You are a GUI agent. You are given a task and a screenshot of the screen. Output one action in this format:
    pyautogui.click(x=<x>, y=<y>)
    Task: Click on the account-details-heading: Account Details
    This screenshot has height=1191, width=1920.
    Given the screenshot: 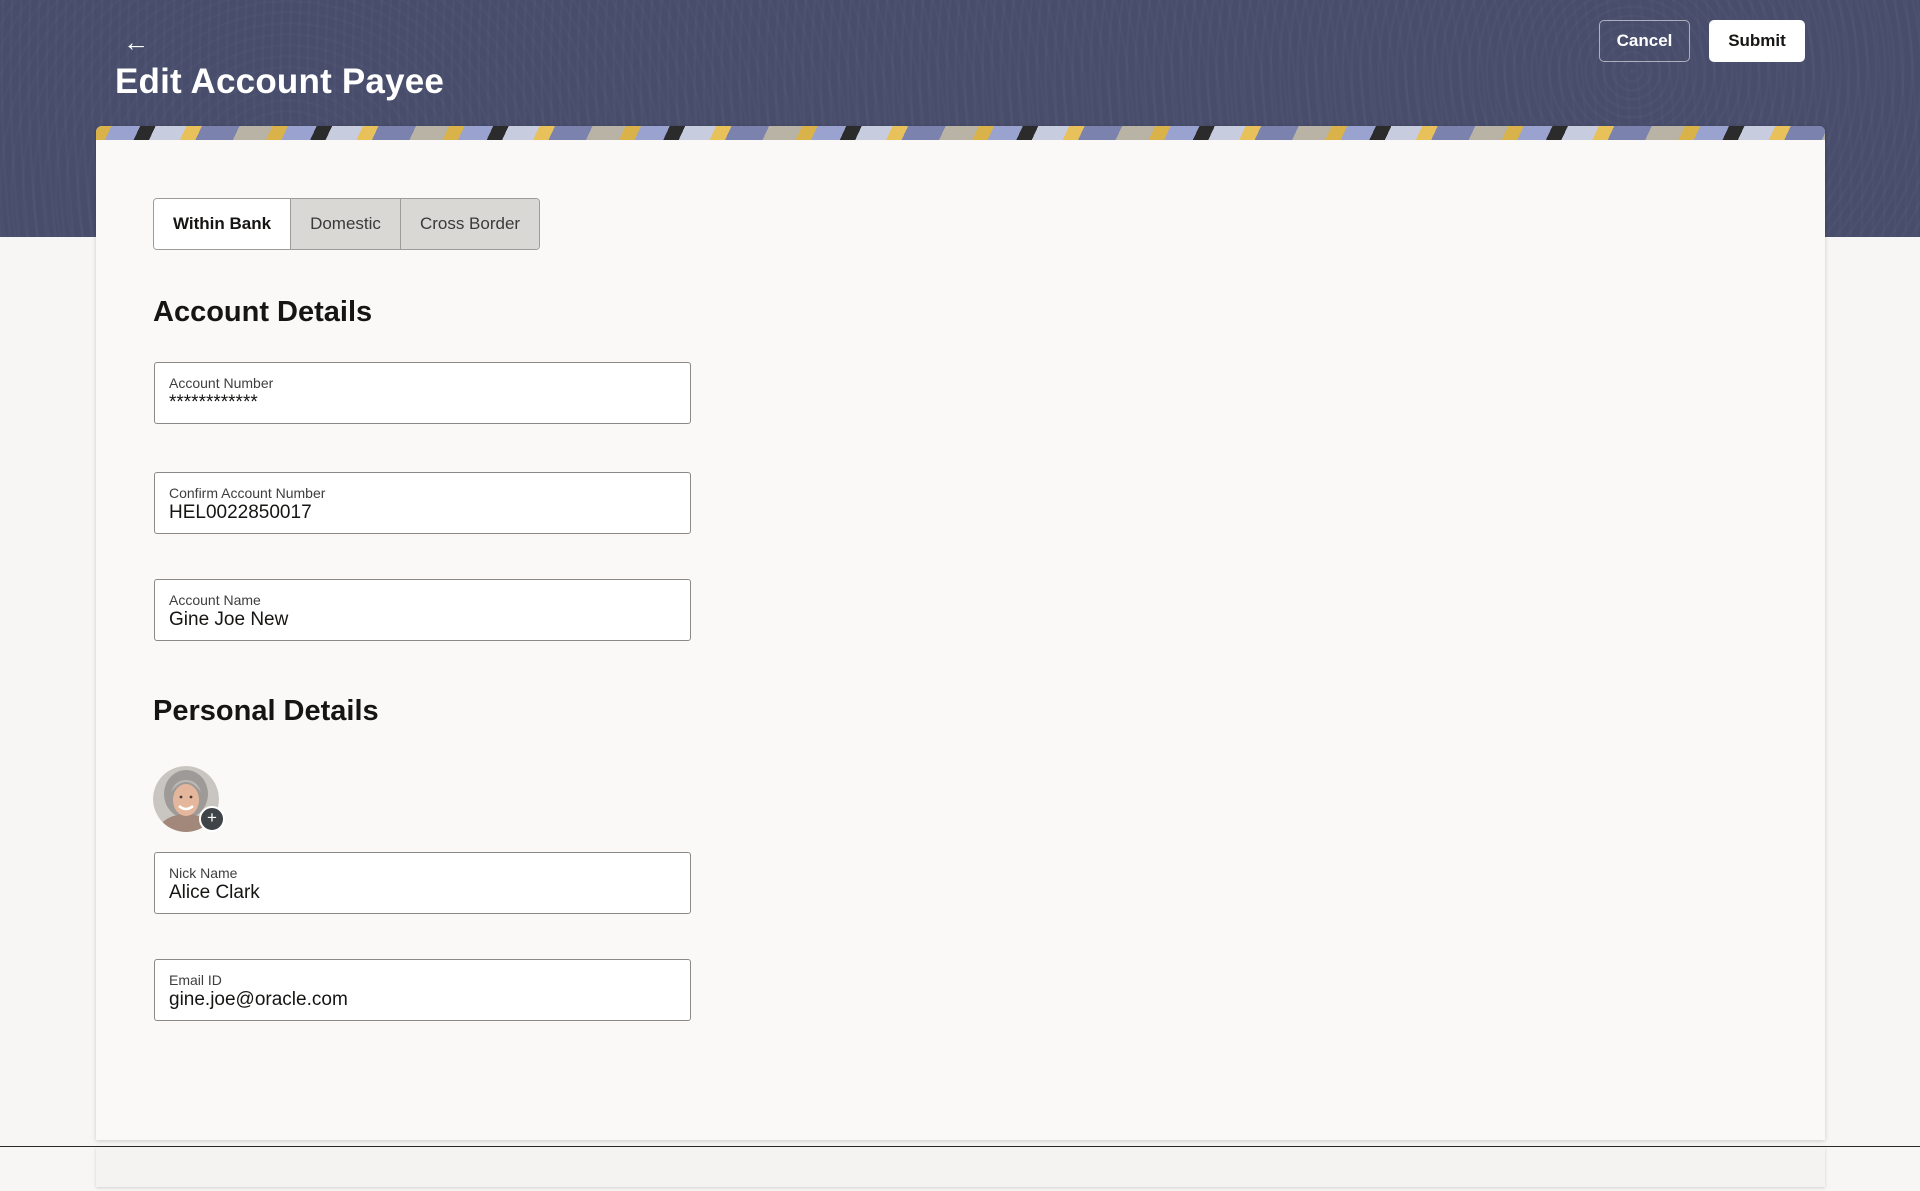 What is the action you would take?
    pyautogui.click(x=263, y=312)
    